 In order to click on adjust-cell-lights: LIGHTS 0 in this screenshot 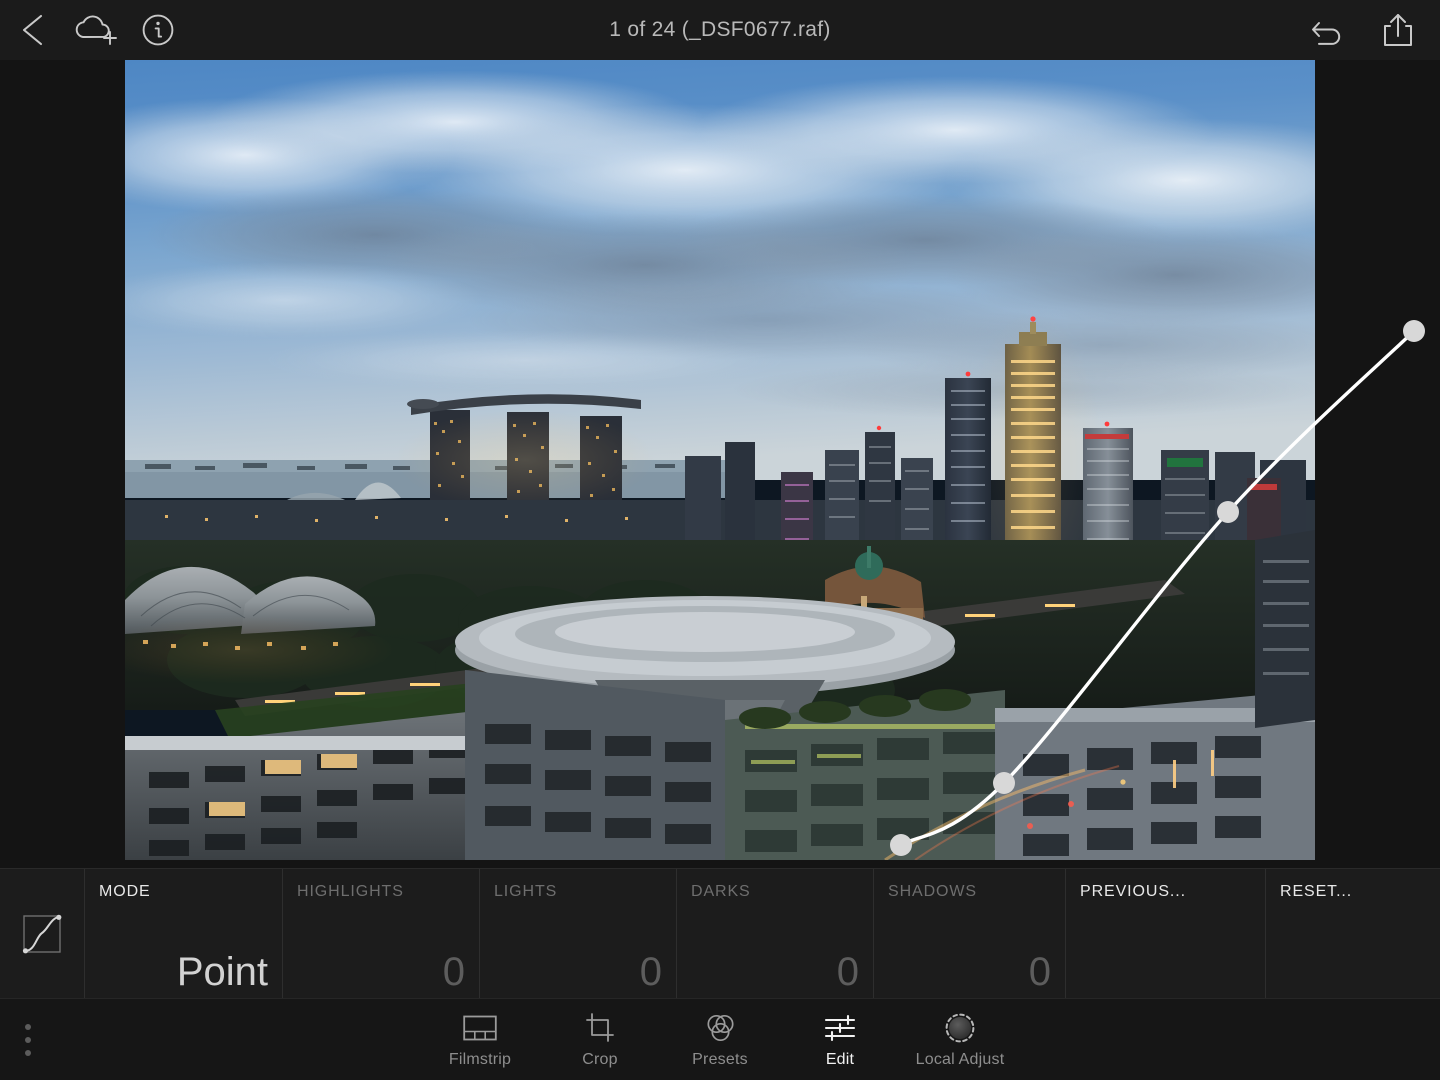, I will do `click(578, 933)`.